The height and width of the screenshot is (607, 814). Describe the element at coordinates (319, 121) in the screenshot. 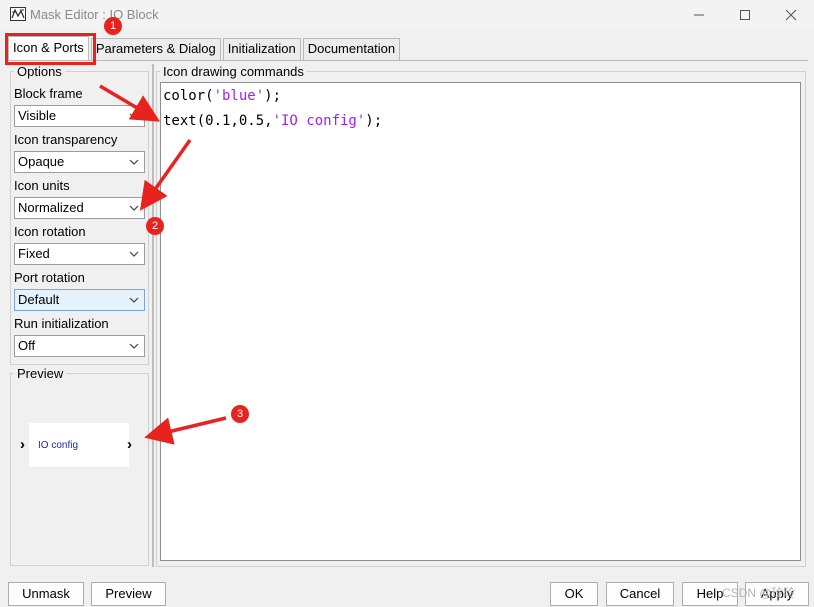

I see `code-string: 'IO config'` at that location.